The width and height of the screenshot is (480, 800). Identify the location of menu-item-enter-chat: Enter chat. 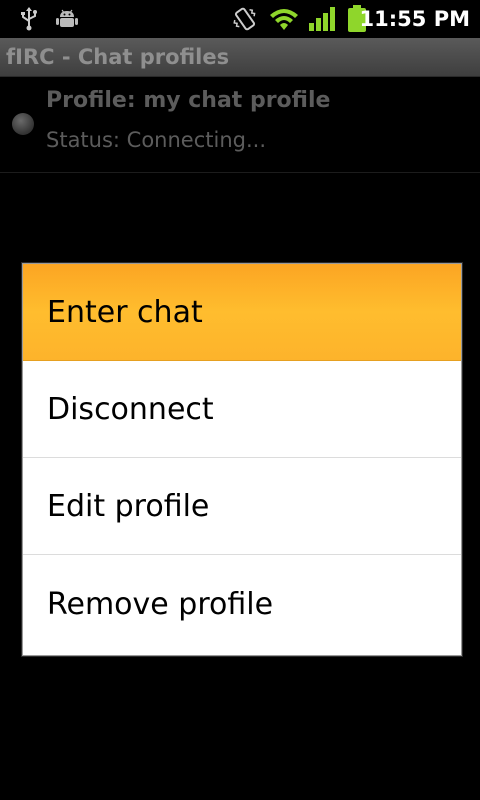
(242, 312).